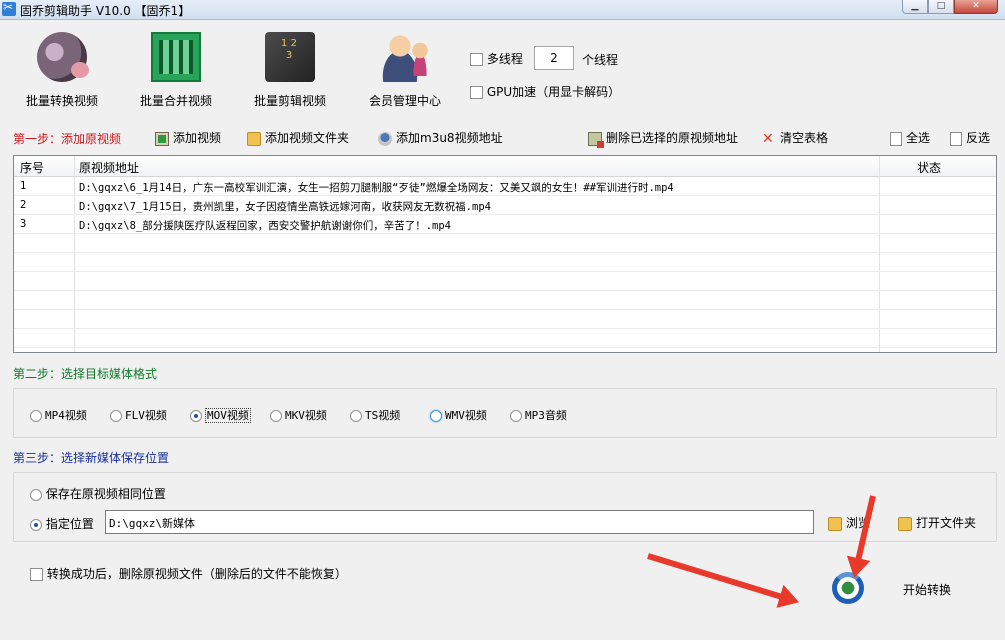 Image resolution: width=1005 pixels, height=640 pixels. Describe the element at coordinates (927, 589) in the screenshot. I see `start-convert-label: 开始转换` at that location.